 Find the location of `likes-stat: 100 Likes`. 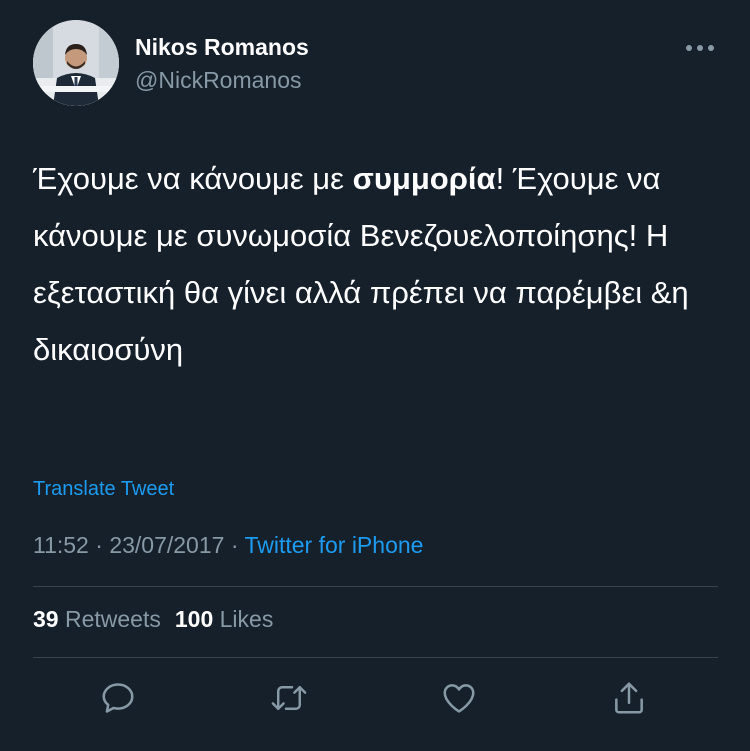

likes-stat: 100 Likes is located at coordinates (224, 619).